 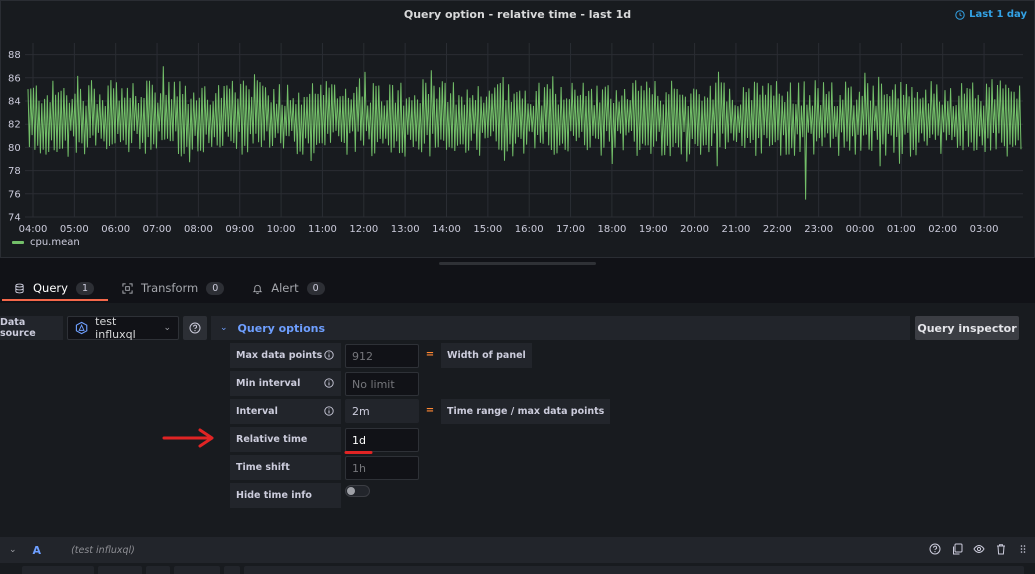 I want to click on x-tick-label: 10:00, so click(x=281, y=229).